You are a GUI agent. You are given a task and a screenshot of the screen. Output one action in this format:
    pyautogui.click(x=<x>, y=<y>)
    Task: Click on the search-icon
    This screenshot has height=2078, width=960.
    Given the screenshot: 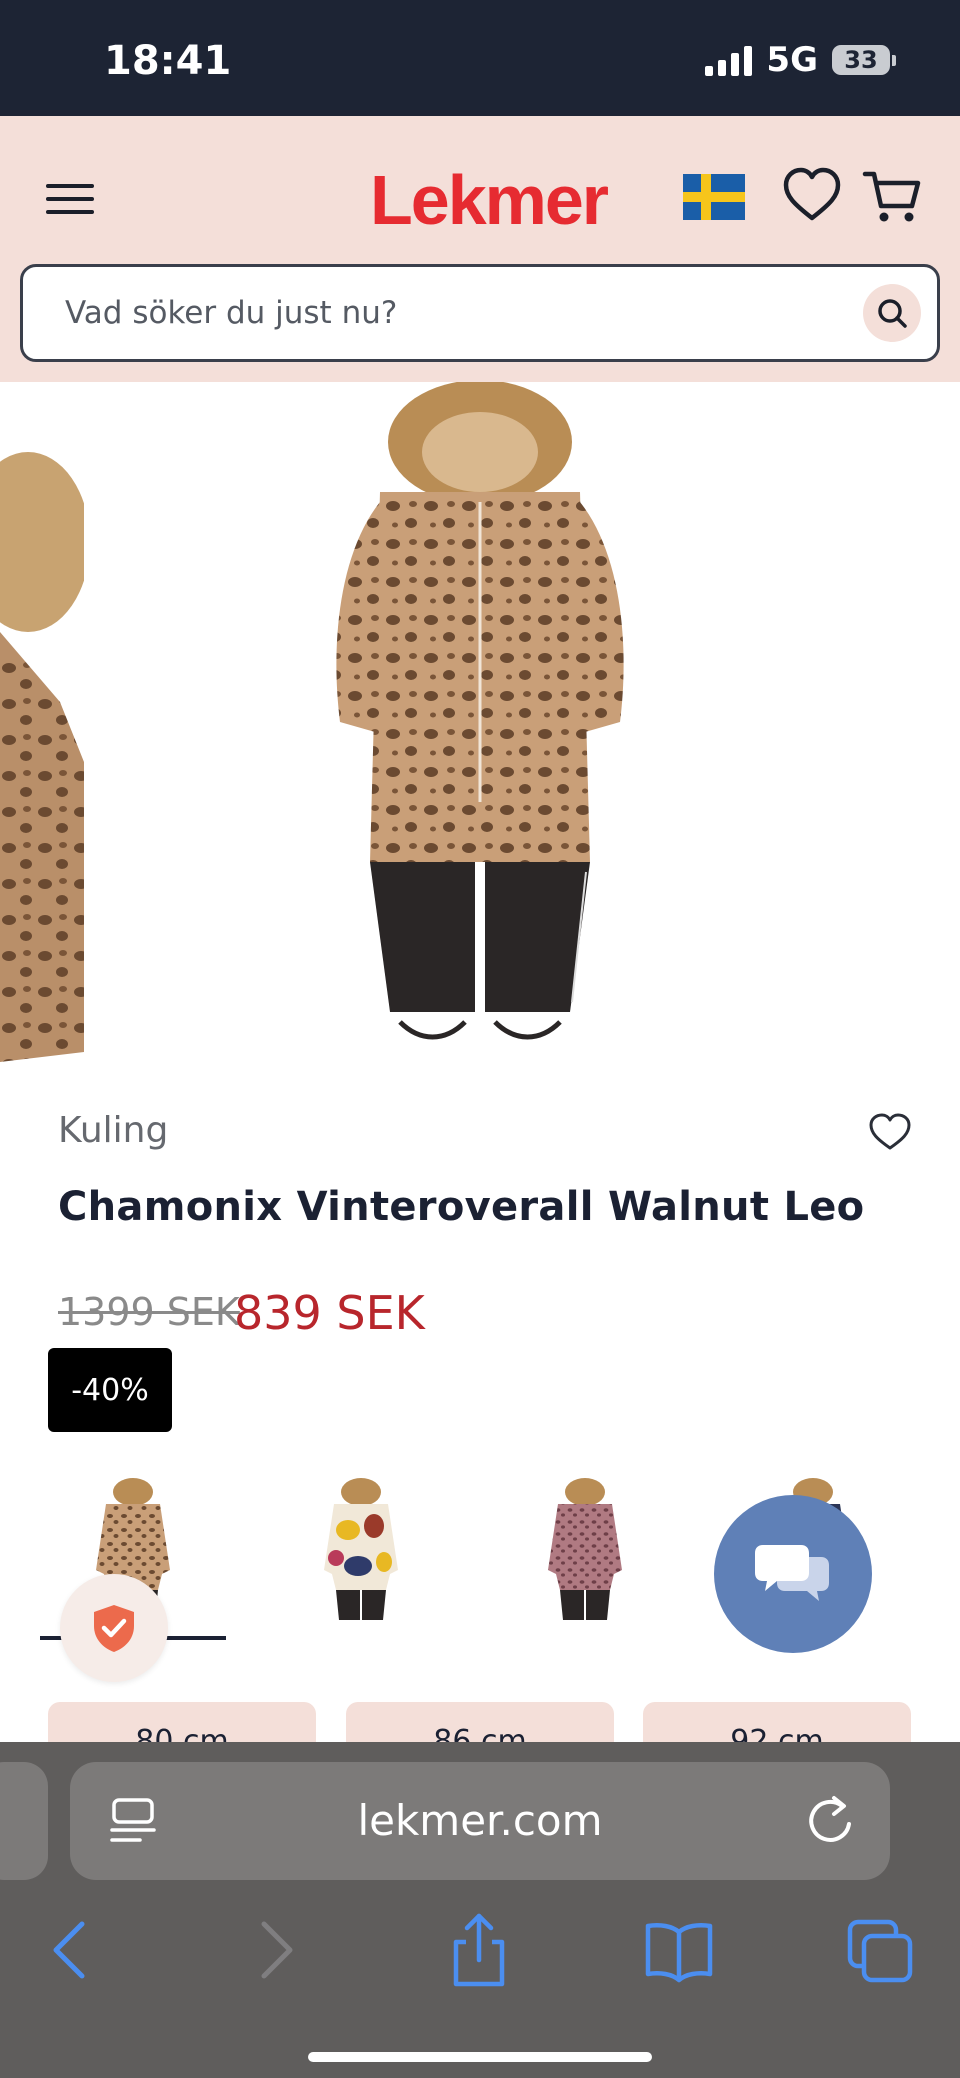 What is the action you would take?
    pyautogui.click(x=892, y=313)
    